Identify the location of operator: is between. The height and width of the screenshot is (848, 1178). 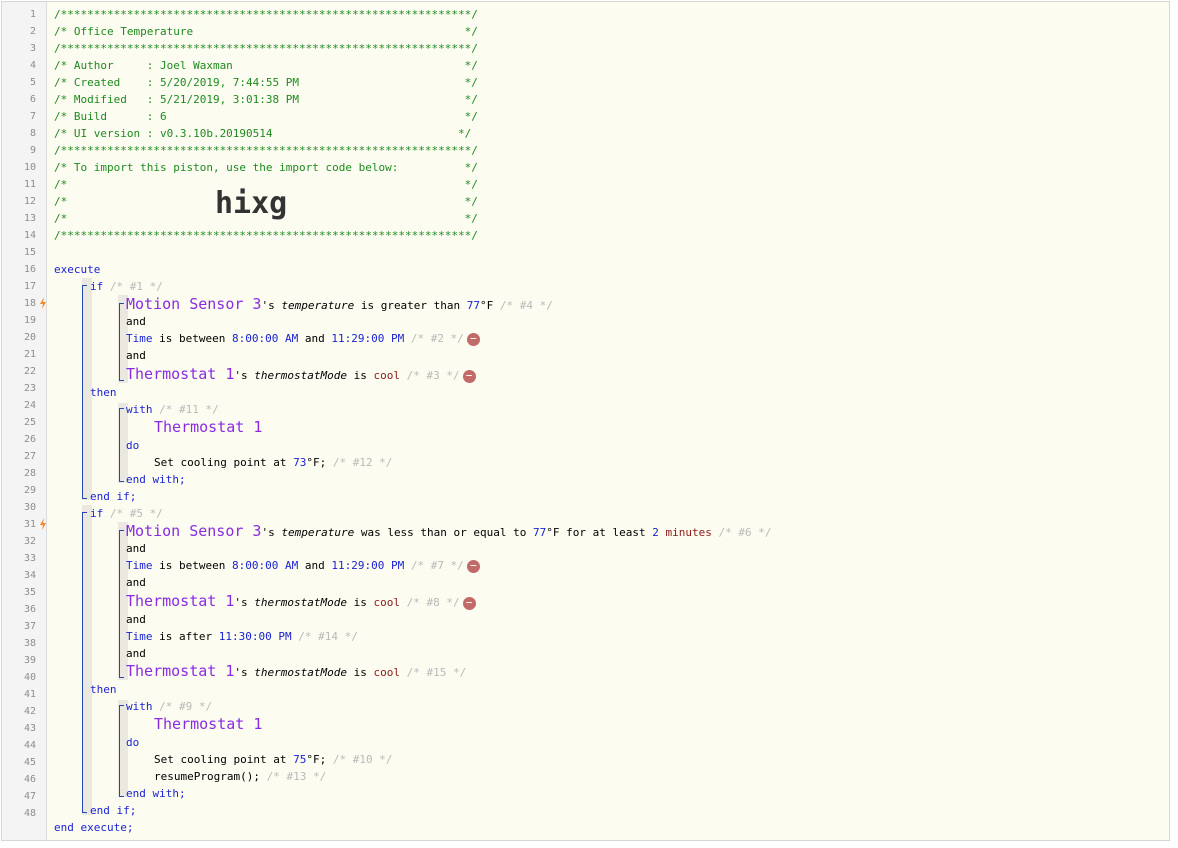
(192, 338).